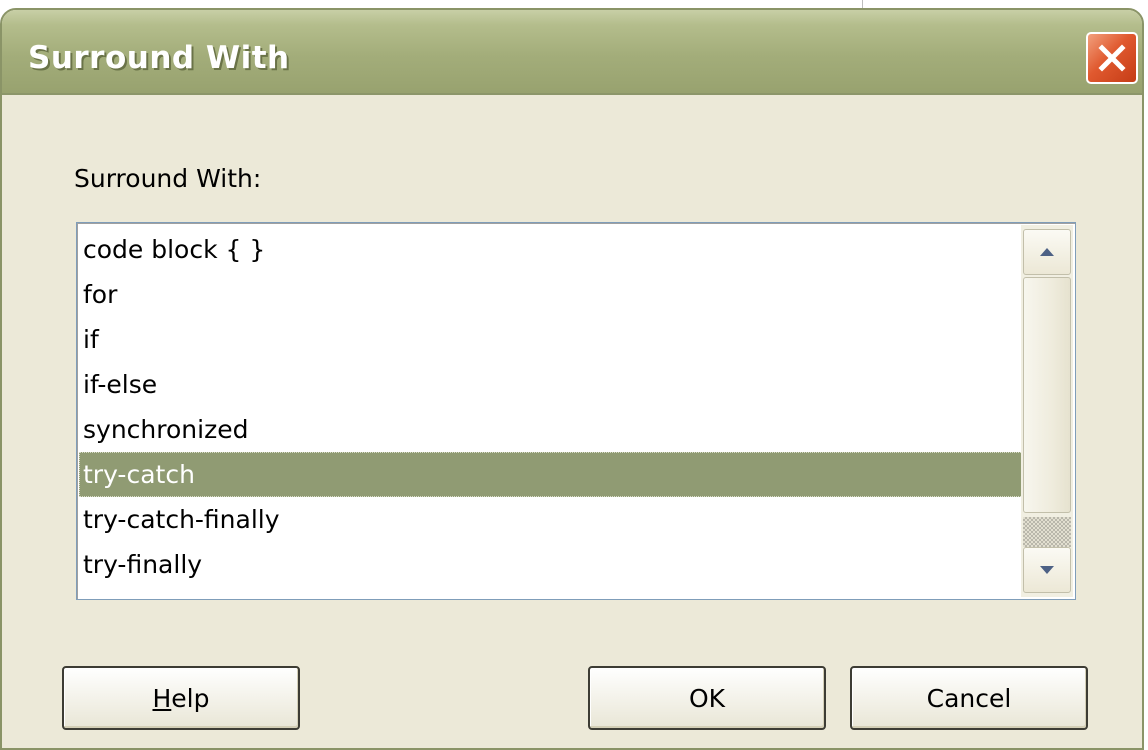 The image size is (1148, 750). What do you see at coordinates (551, 519) in the screenshot?
I see `list-item-try-catch-finally: try-catch-finally` at bounding box center [551, 519].